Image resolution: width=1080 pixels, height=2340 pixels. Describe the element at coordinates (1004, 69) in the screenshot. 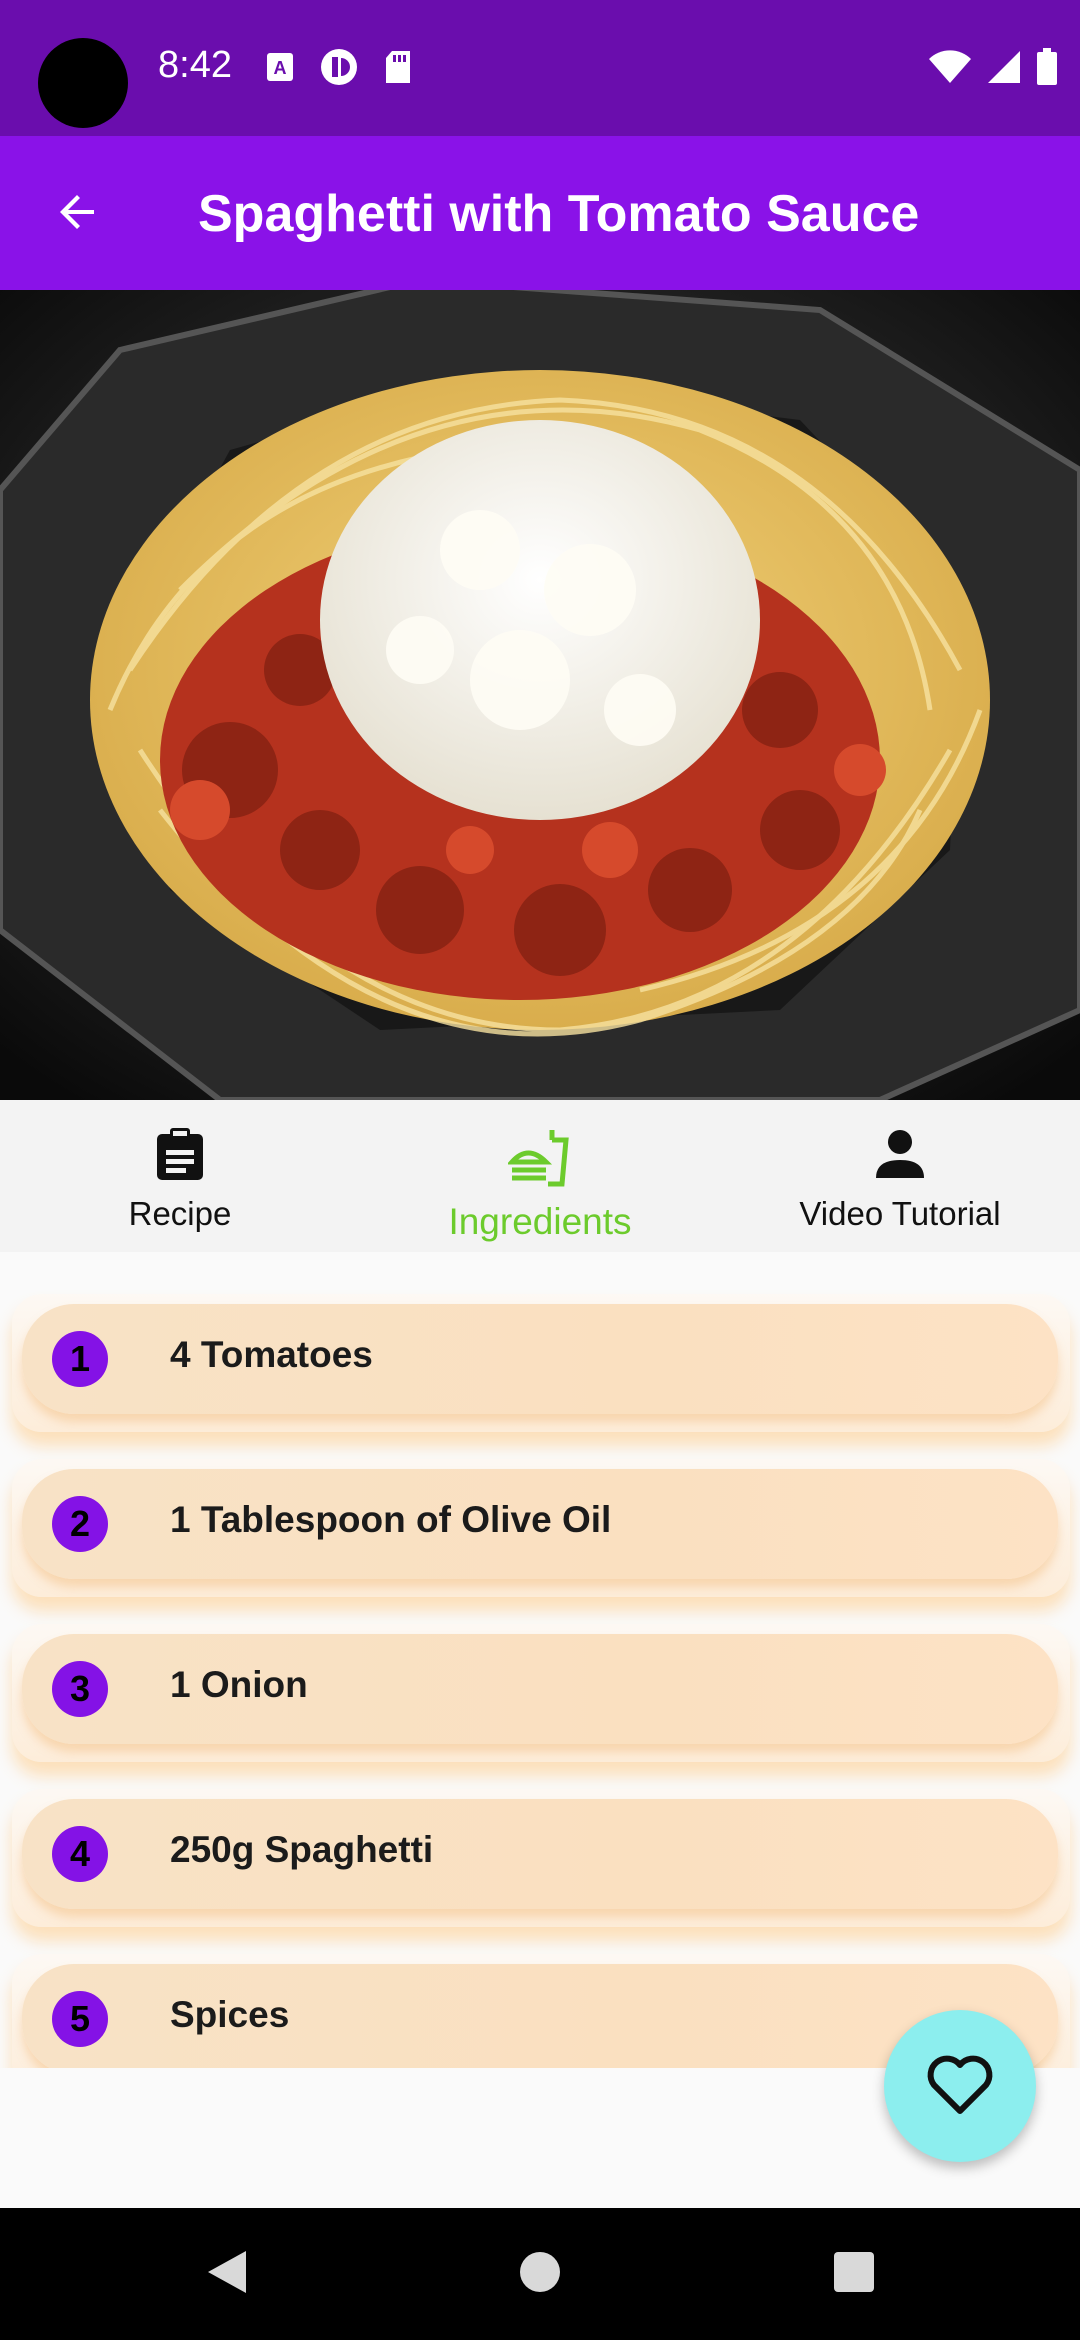

I see `signal-icon` at that location.